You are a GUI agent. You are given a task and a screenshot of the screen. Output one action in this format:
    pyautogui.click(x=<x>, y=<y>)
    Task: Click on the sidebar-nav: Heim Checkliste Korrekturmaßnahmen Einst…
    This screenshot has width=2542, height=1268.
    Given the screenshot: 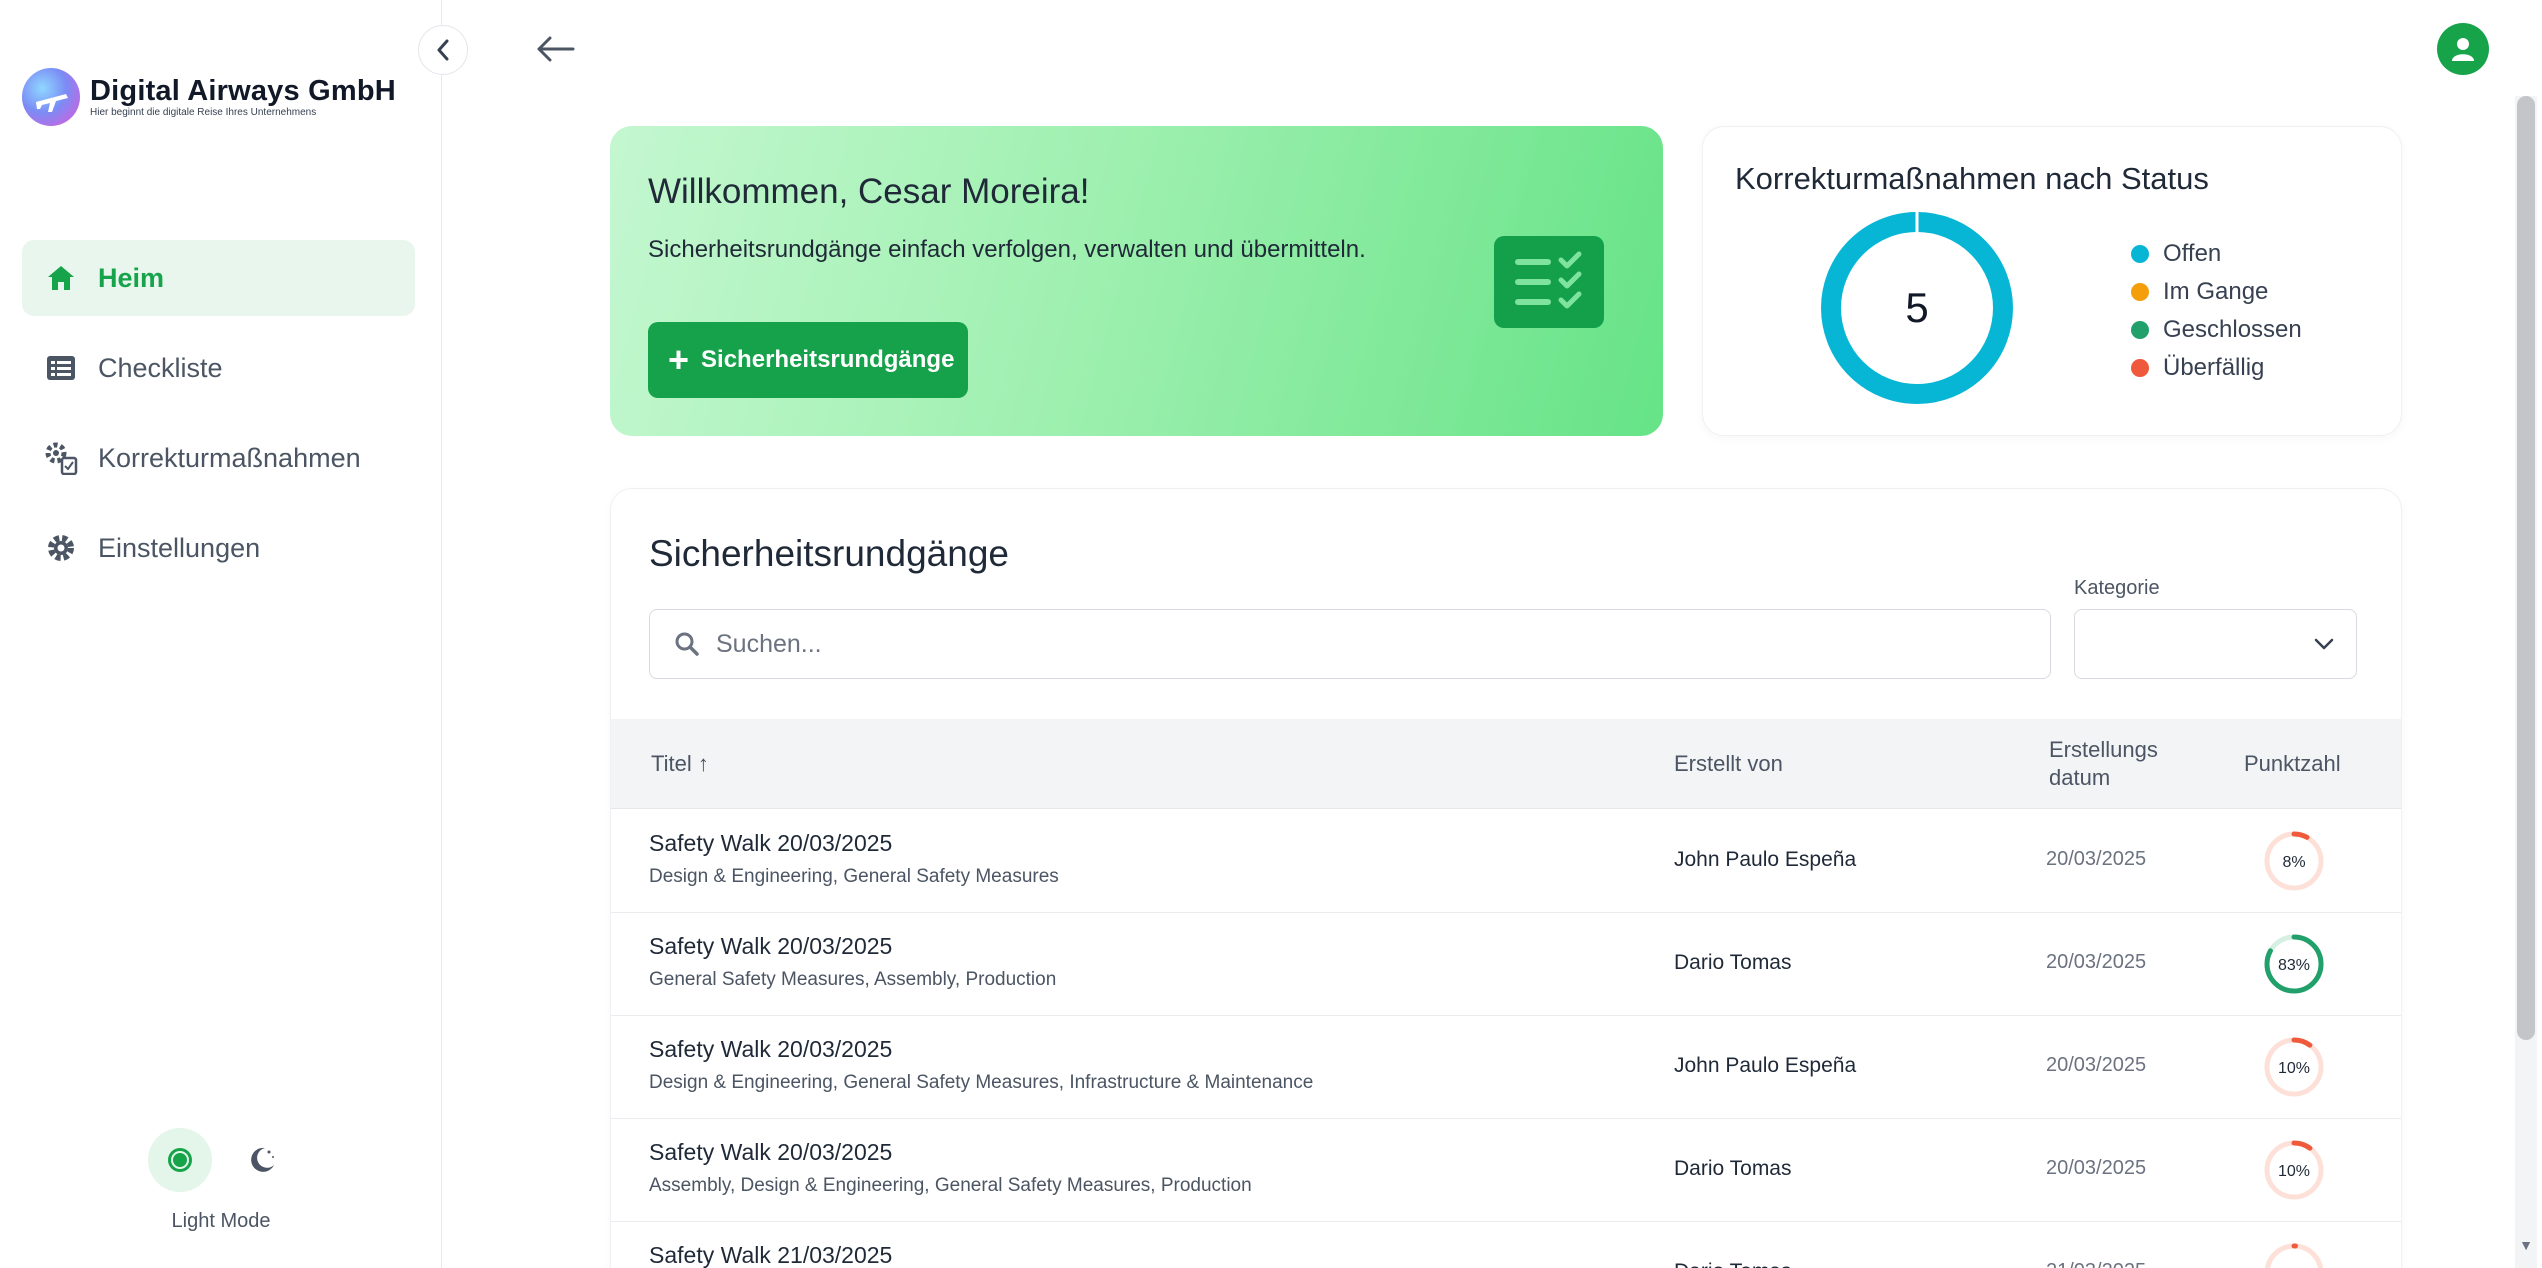 What is the action you would take?
    pyautogui.click(x=218, y=420)
    